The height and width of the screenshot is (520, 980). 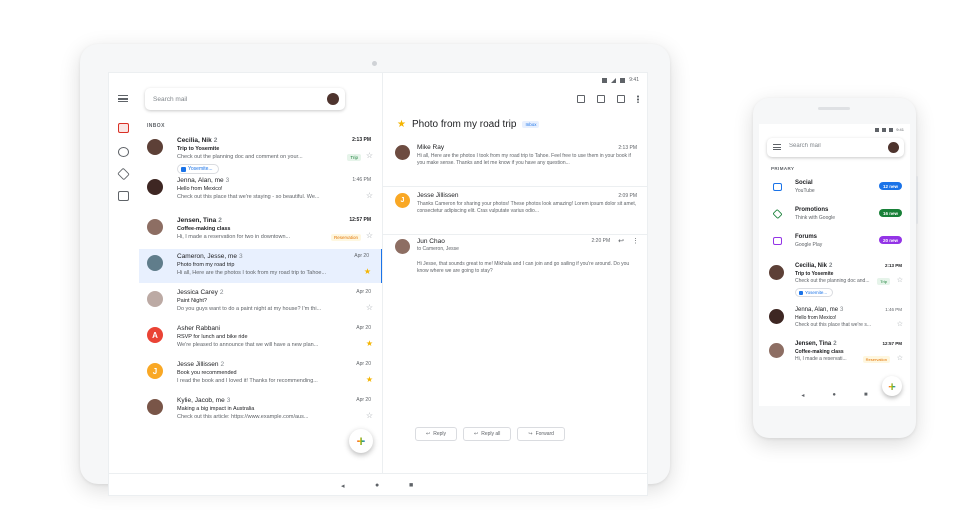 I want to click on message-time: Apr 20, so click(x=363, y=400).